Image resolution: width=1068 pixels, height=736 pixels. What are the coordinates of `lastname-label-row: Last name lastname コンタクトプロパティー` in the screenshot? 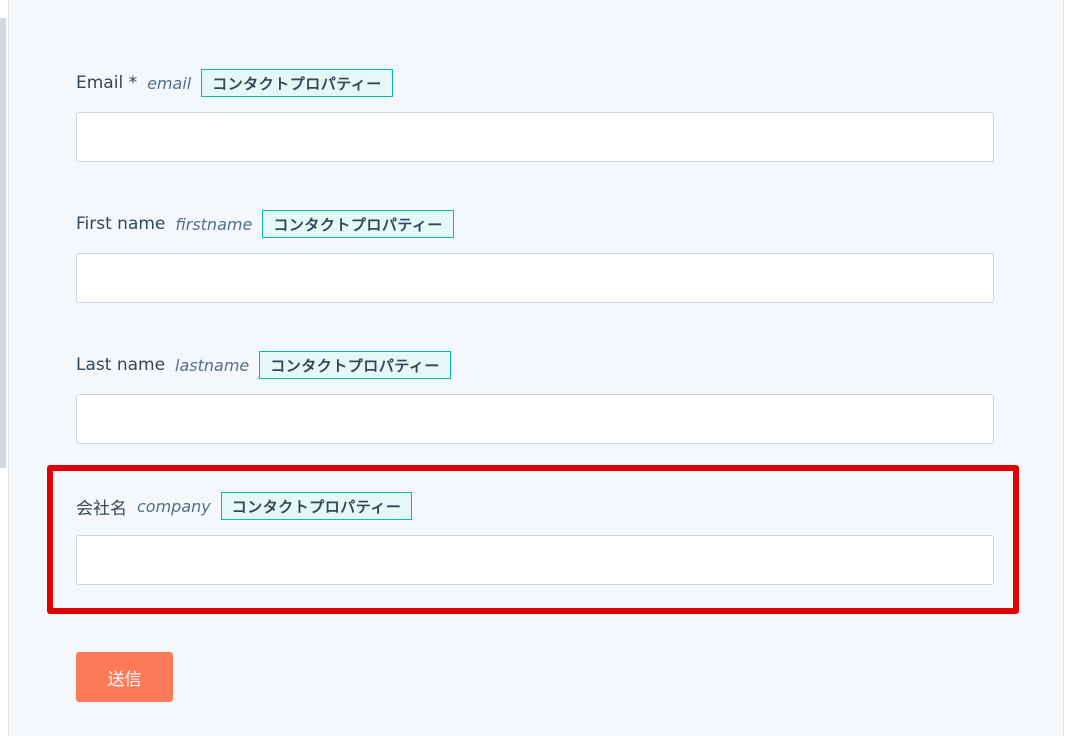 It's located at (535, 365).